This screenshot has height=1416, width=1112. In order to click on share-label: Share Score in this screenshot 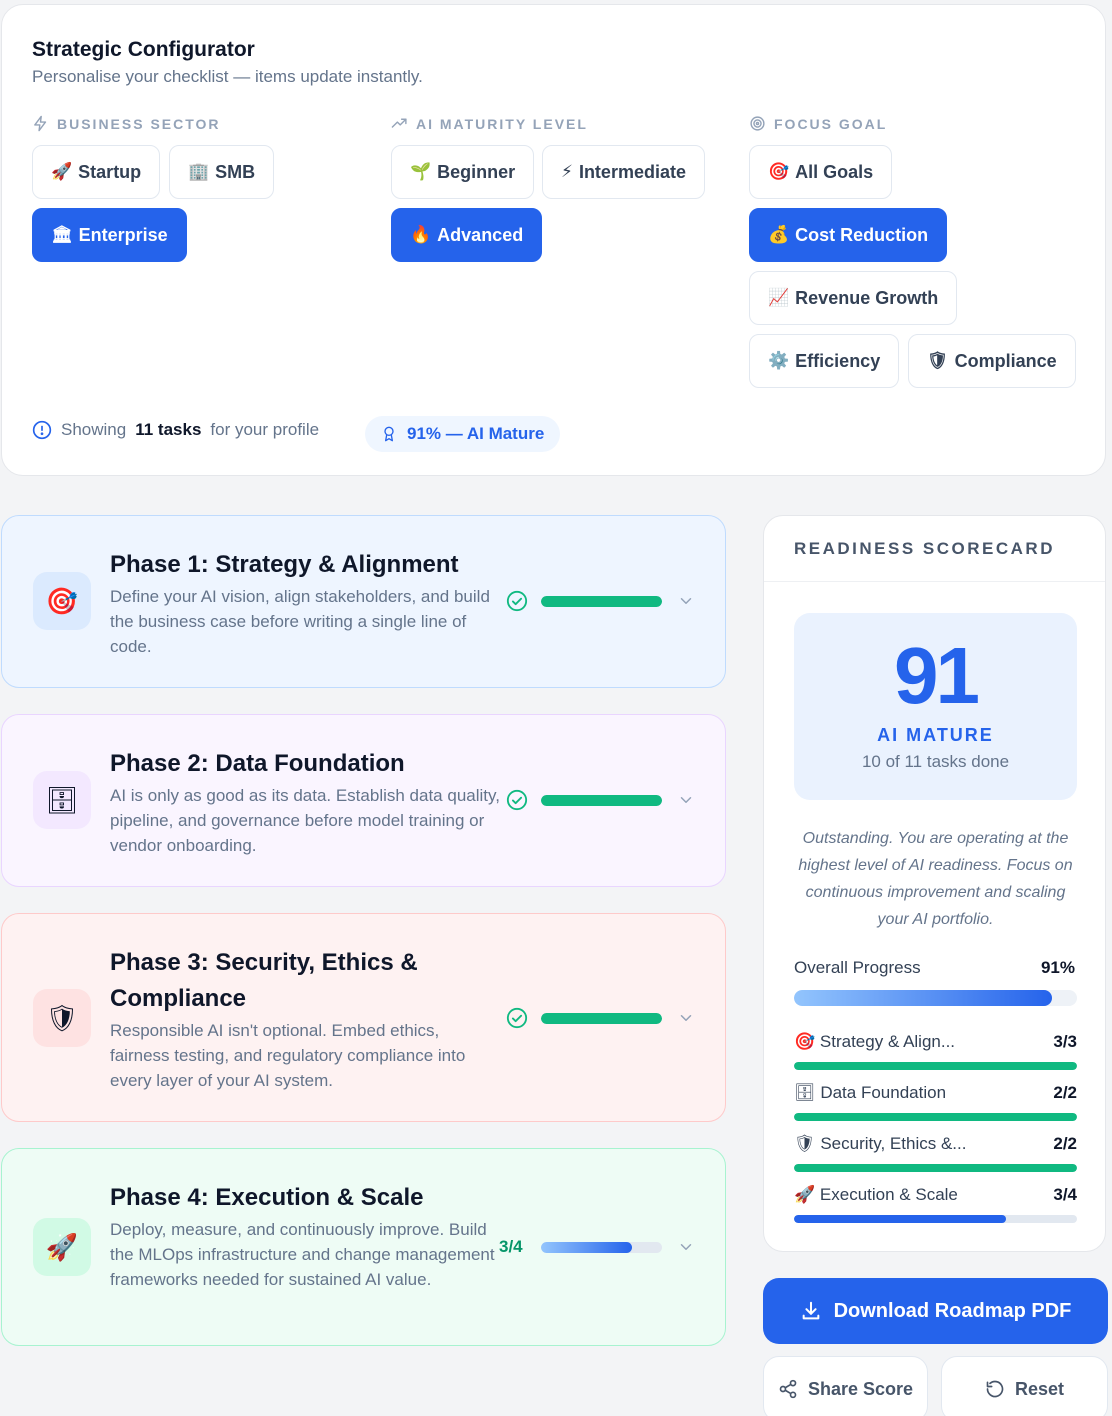, I will do `click(860, 1388)`.